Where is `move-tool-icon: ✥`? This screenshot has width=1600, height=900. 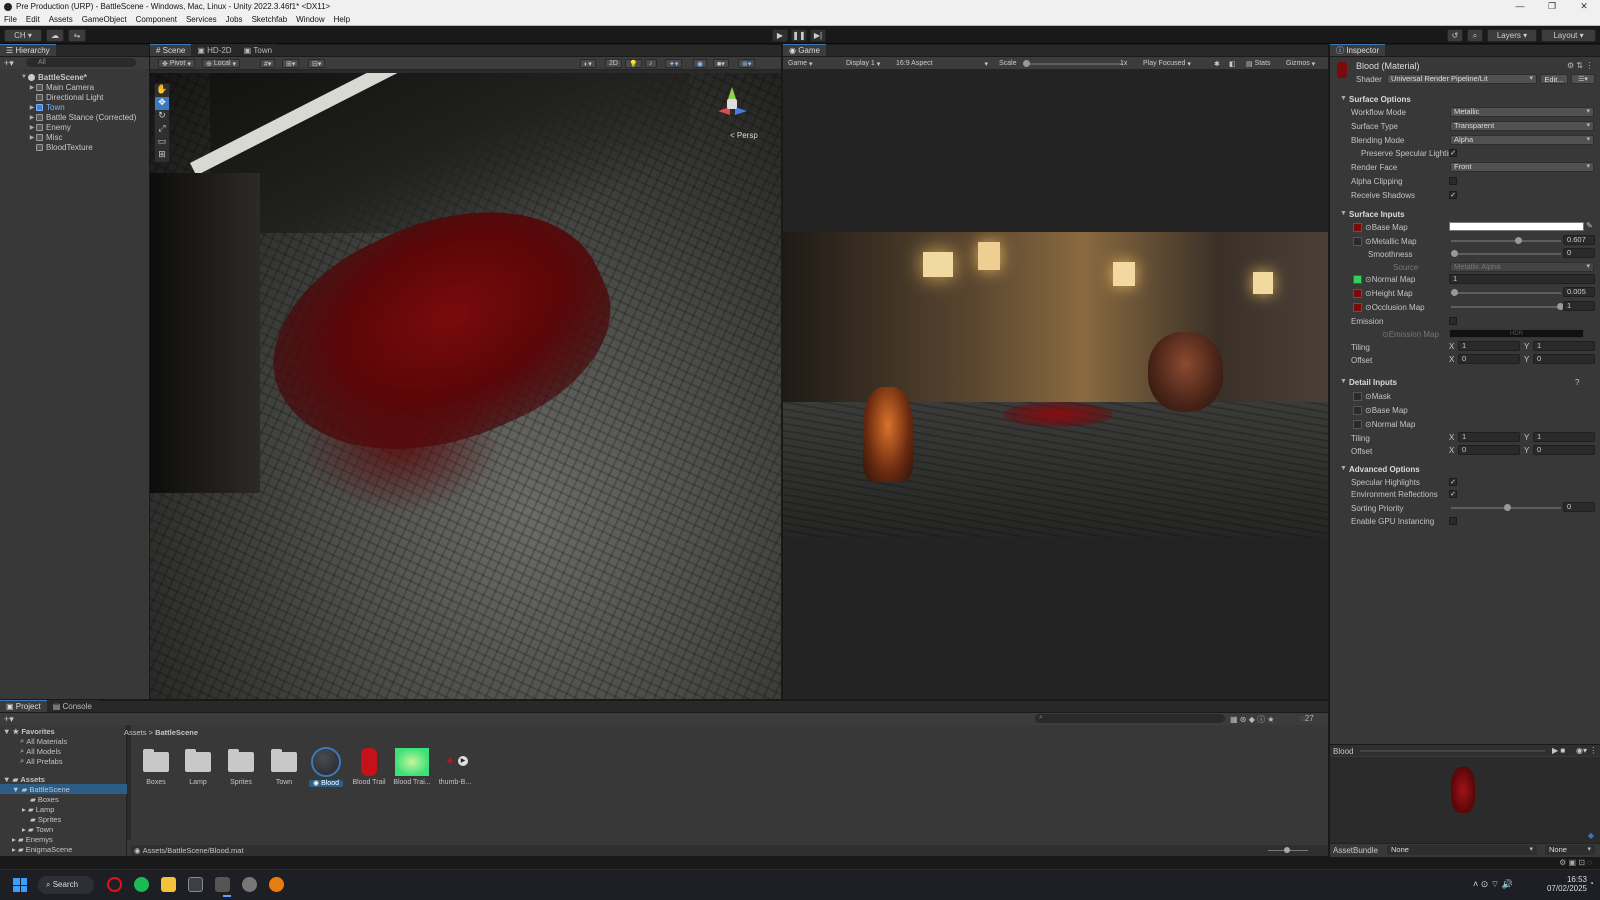
move-tool-icon: ✥ is located at coordinates (162, 103).